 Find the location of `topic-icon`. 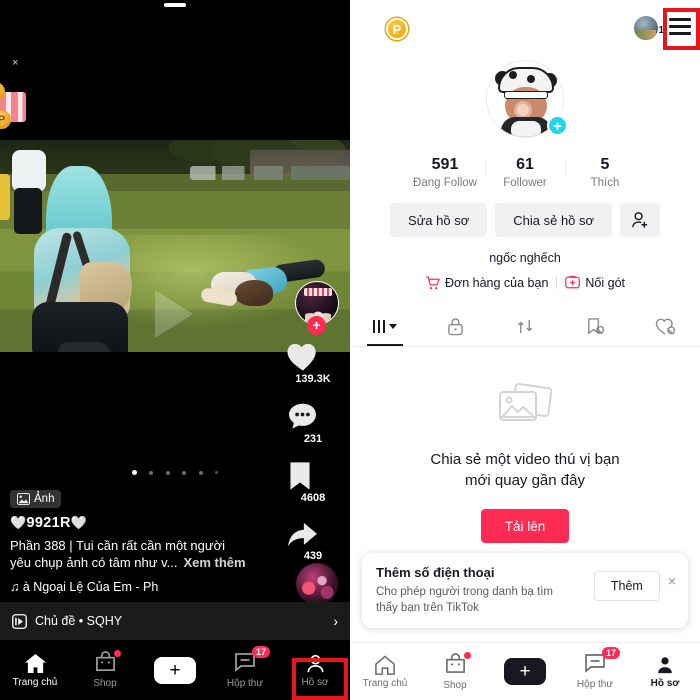

topic-icon is located at coordinates (19, 621).